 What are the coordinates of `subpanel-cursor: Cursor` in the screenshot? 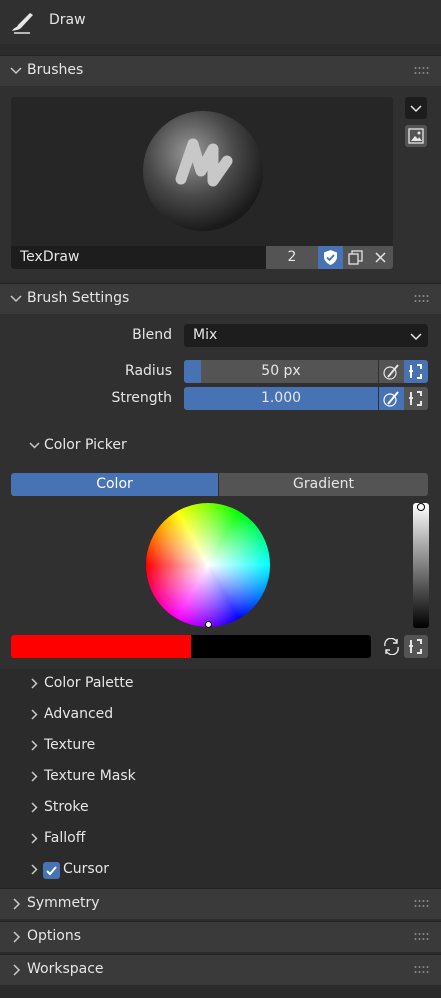 It's located at (220, 870).